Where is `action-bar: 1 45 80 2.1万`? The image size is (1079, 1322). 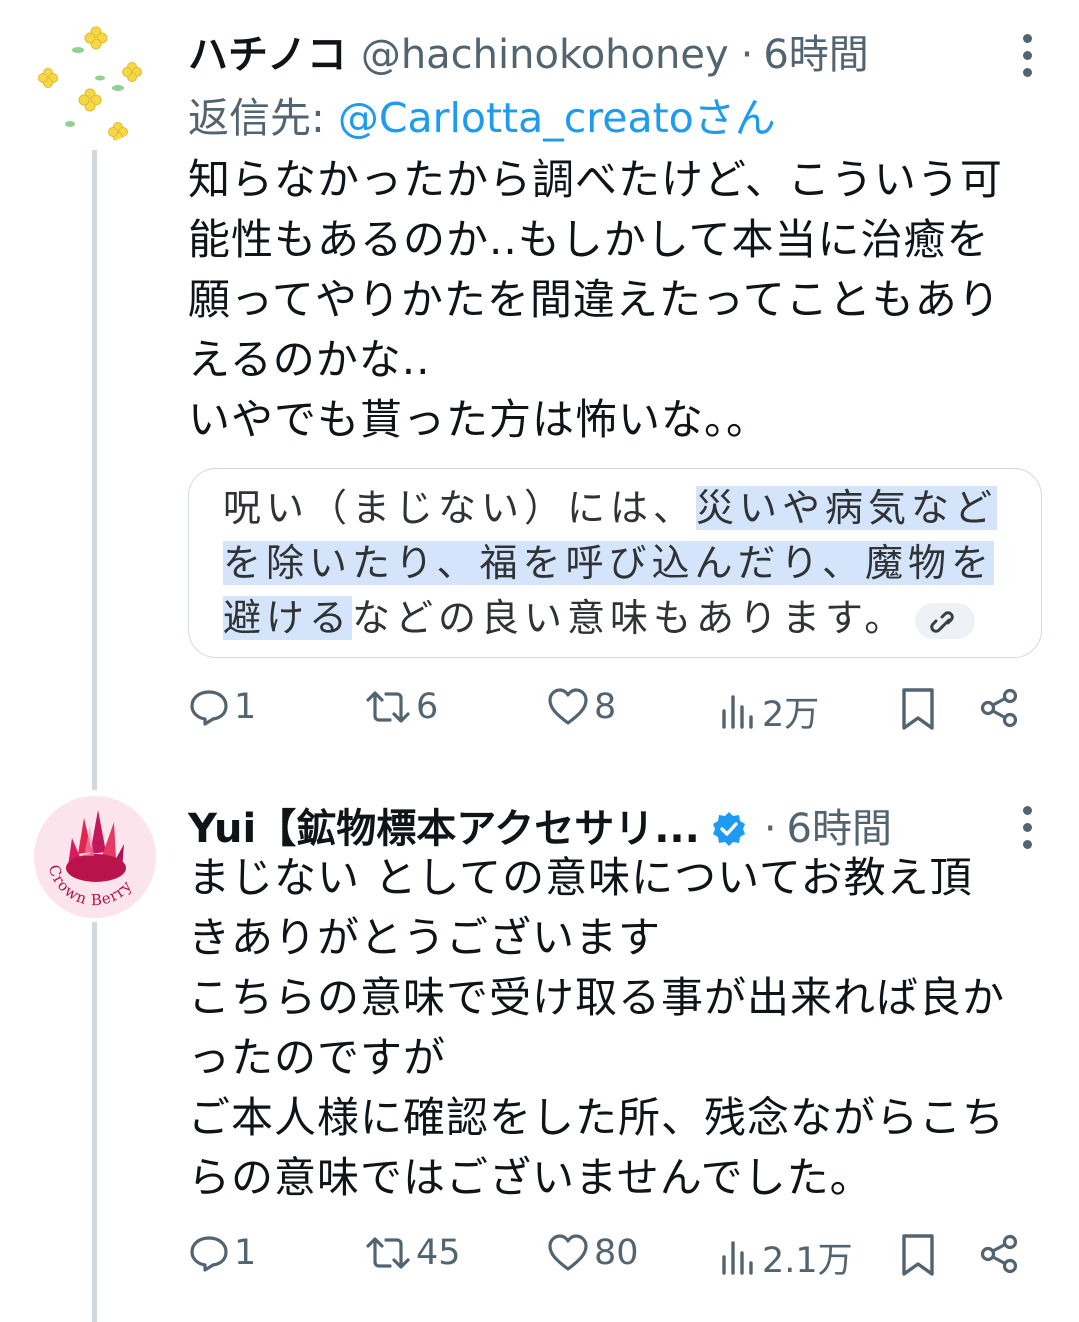
action-bar: 1 45 80 2.1万 is located at coordinates (618, 1262).